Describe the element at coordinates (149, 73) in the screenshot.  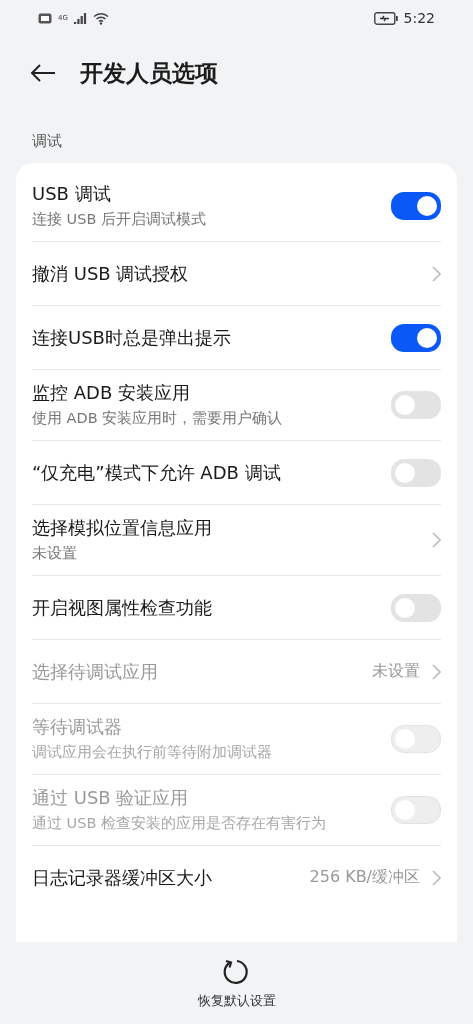
I see `page-title: 开发人员选项` at that location.